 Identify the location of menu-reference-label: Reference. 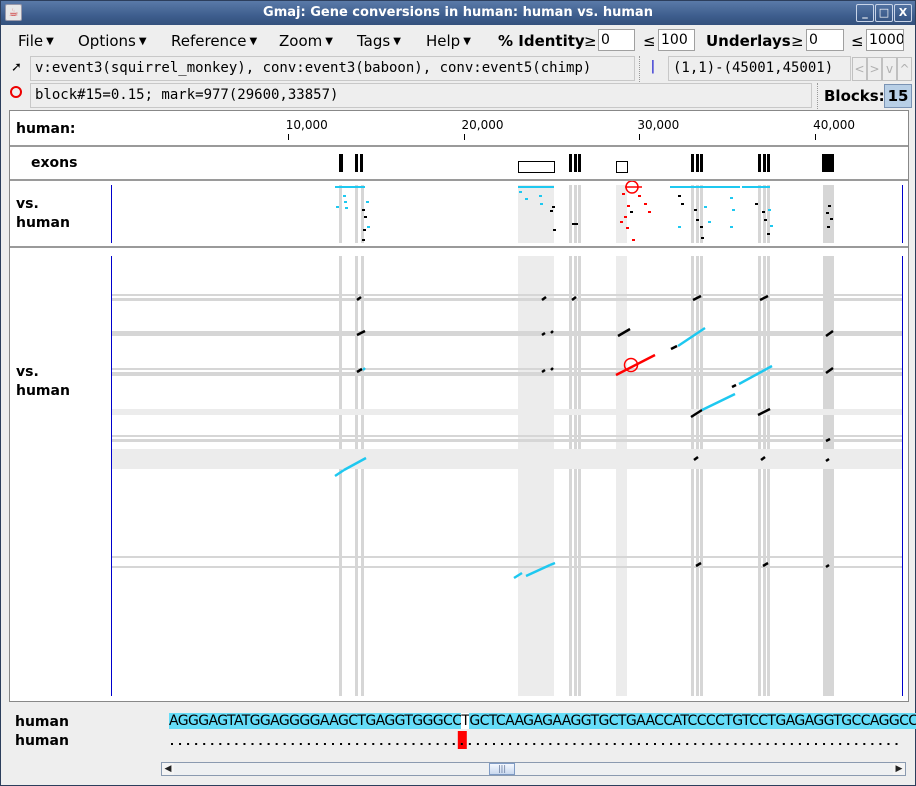
(209, 41).